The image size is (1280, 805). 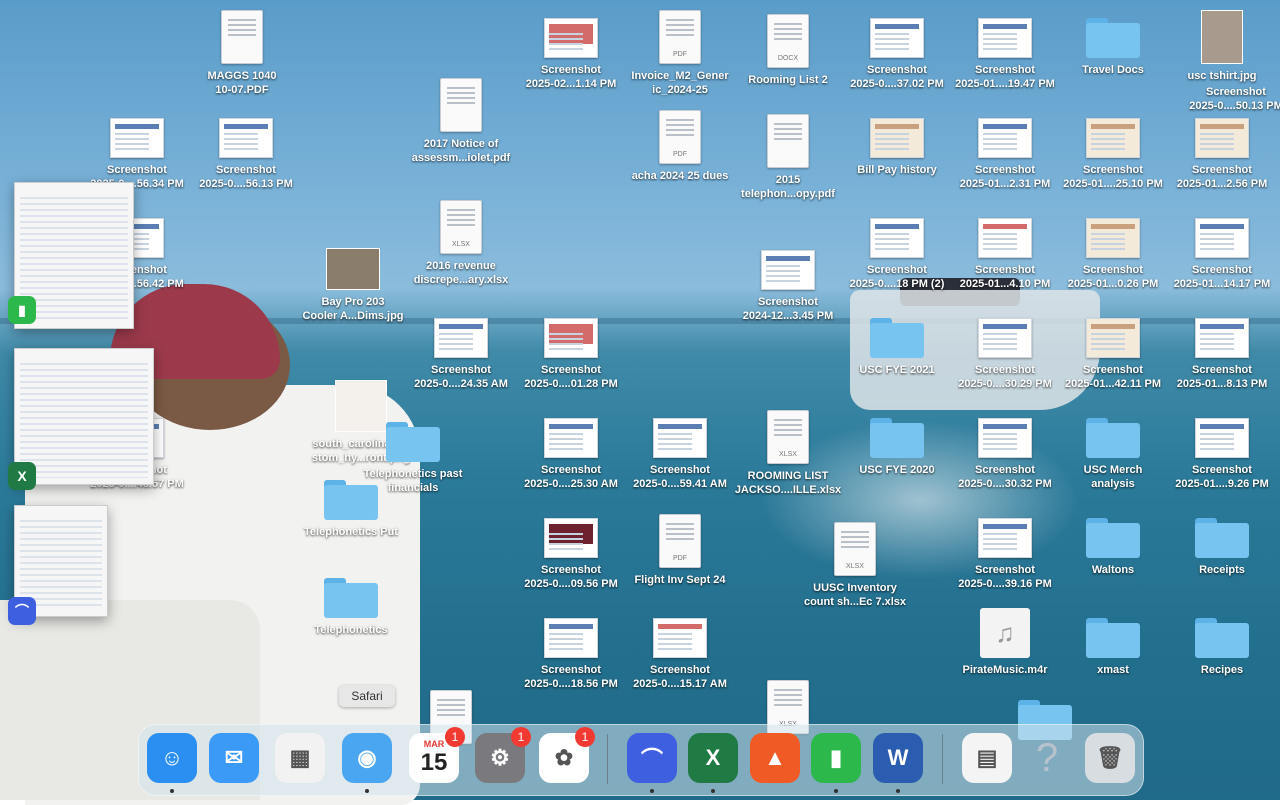 I want to click on desktop-item-travel-docs: Travel Docs, so click(x=1113, y=47).